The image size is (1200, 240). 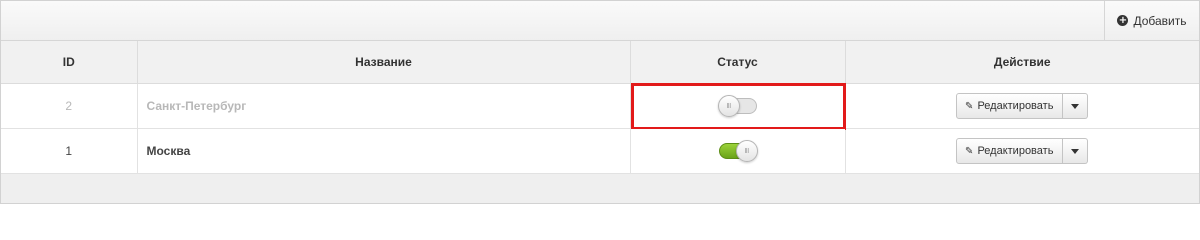 What do you see at coordinates (69, 106) in the screenshot?
I see `row-id: 2` at bounding box center [69, 106].